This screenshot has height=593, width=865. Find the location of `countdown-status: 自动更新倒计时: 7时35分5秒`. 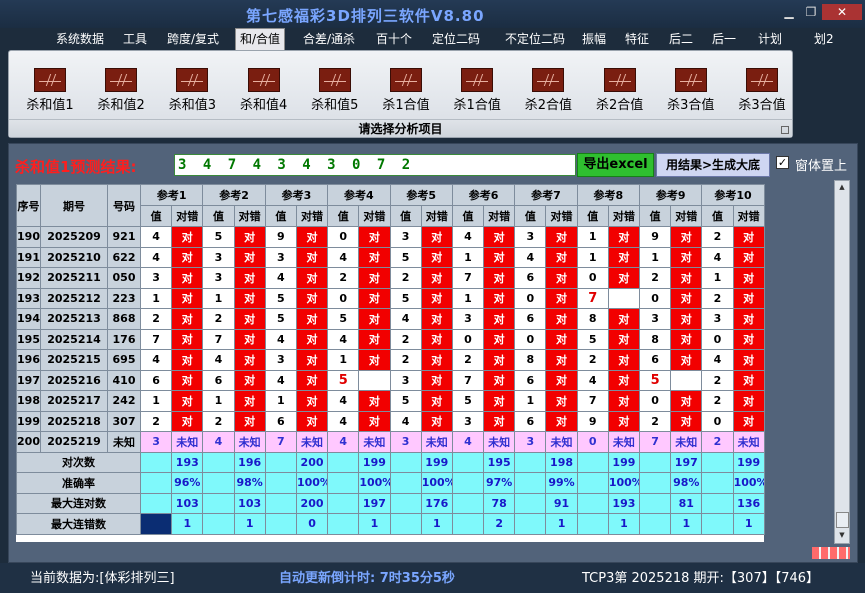

countdown-status: 自动更新倒计时: 7时35分5秒 is located at coordinates (367, 578).